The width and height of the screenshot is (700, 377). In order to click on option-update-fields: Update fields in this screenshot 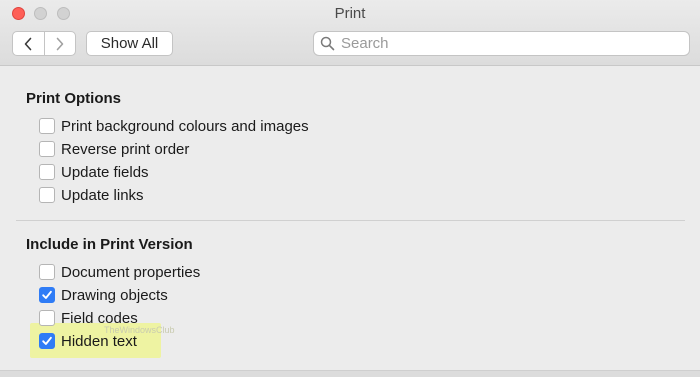, I will do `click(94, 172)`.